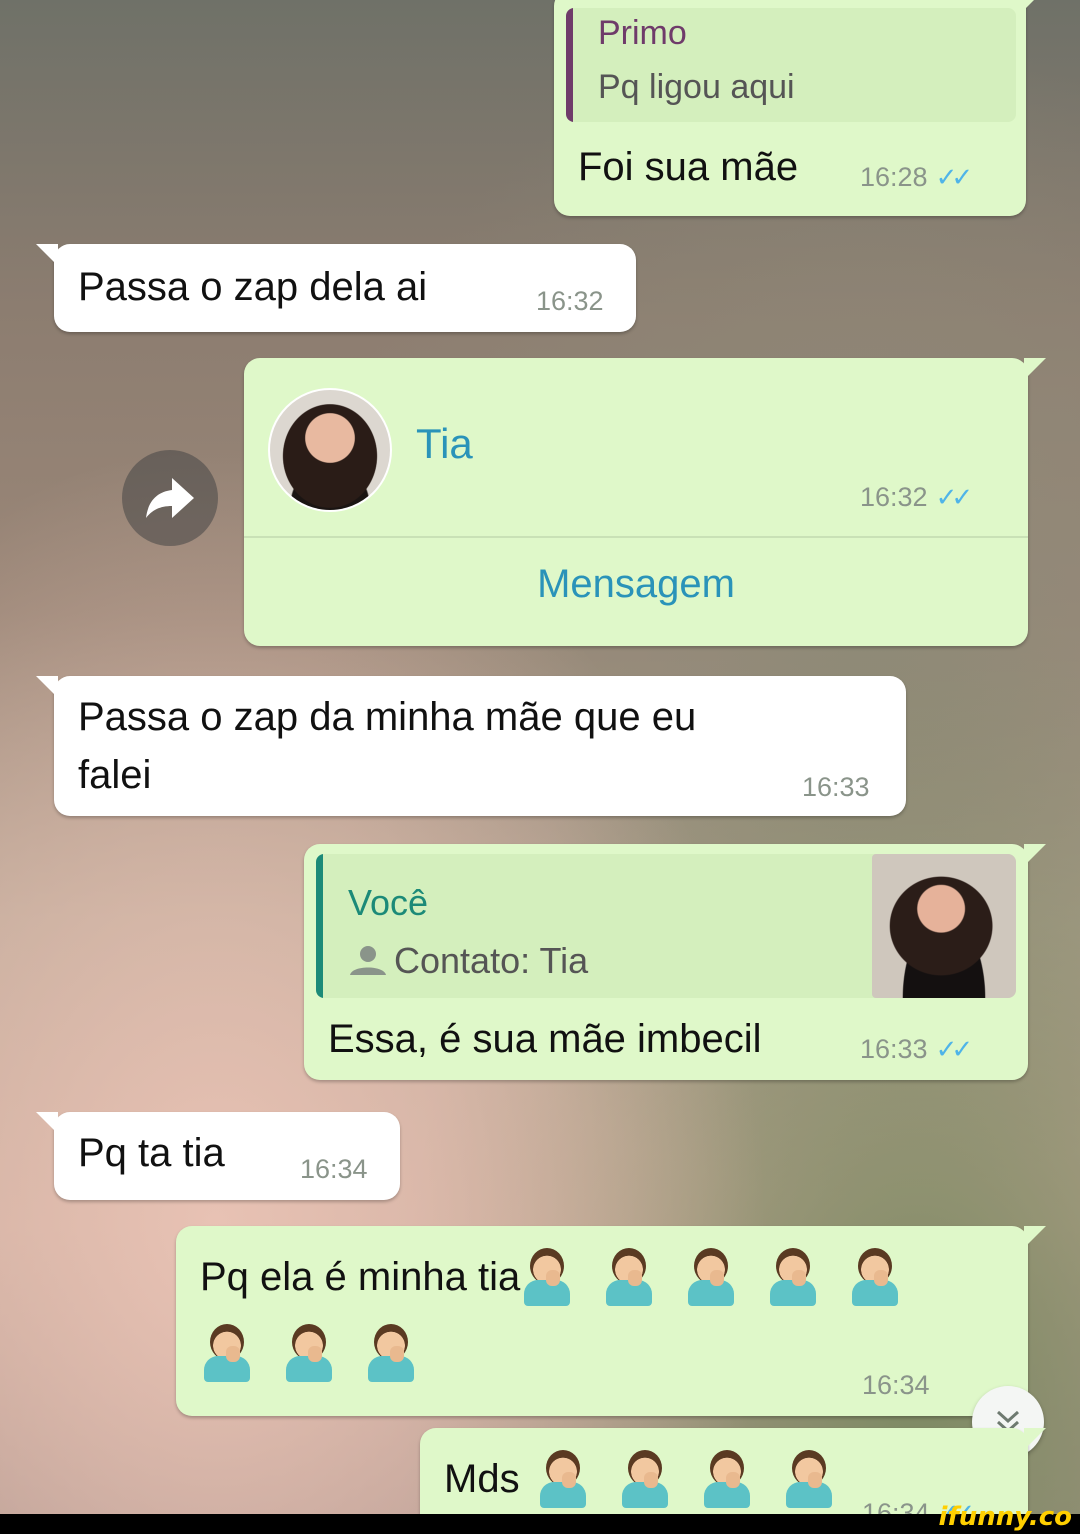 The image size is (1080, 1534). What do you see at coordinates (360, 1276) in the screenshot?
I see `message-text: Pq ela é minha tia` at bounding box center [360, 1276].